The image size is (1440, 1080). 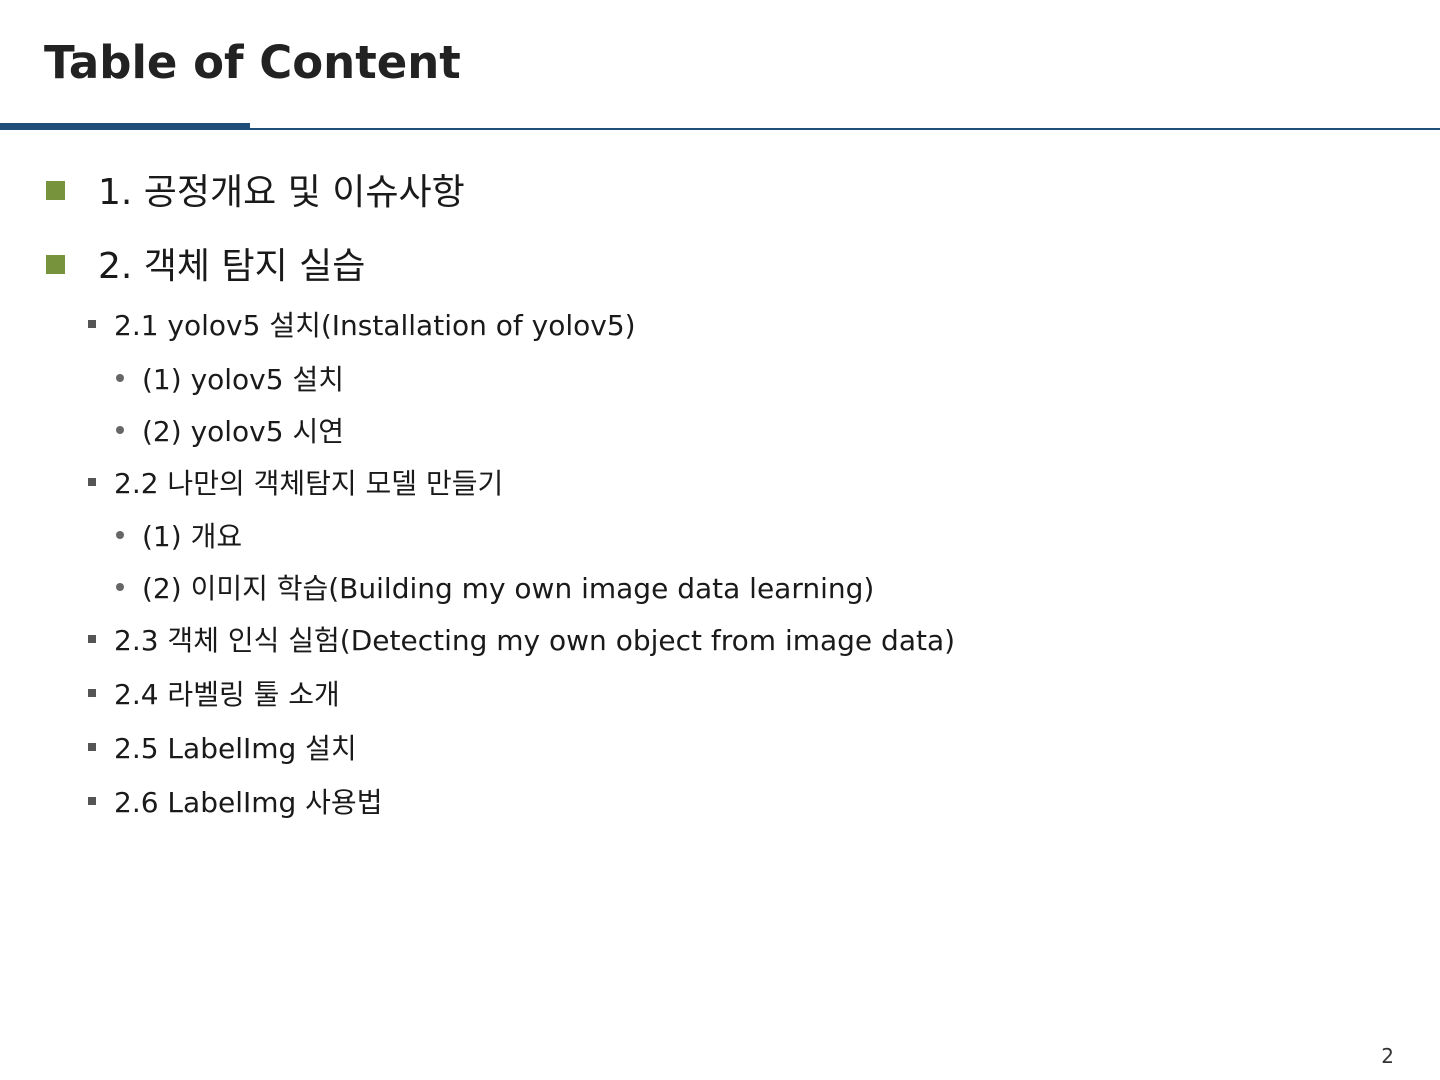 I want to click on toc-subitem: 2.1 yolov5 설치(Installation of yolov5), so click(x=362, y=324).